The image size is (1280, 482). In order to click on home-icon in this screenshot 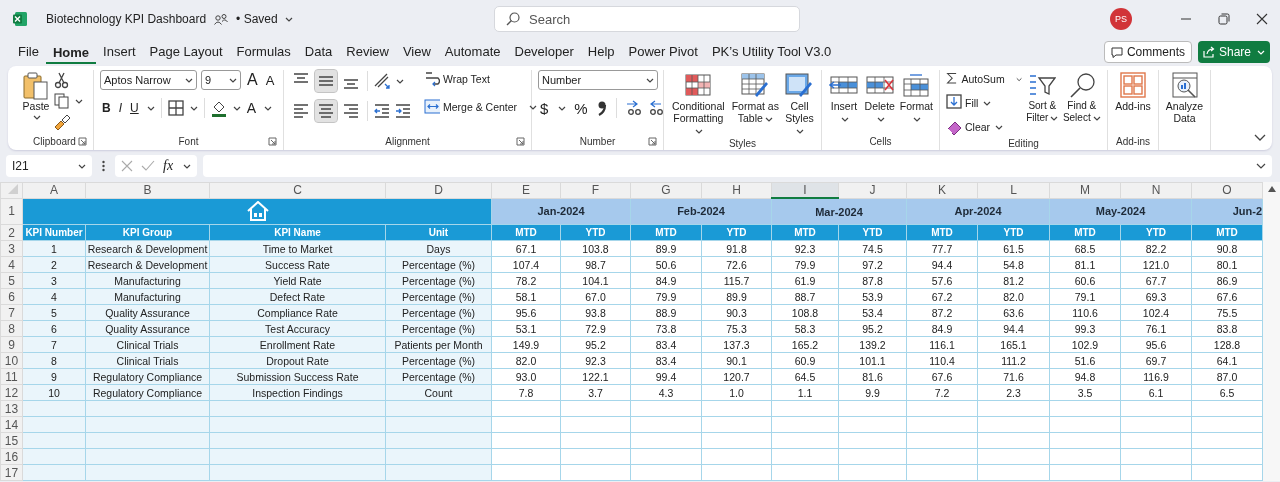, I will do `click(258, 211)`.